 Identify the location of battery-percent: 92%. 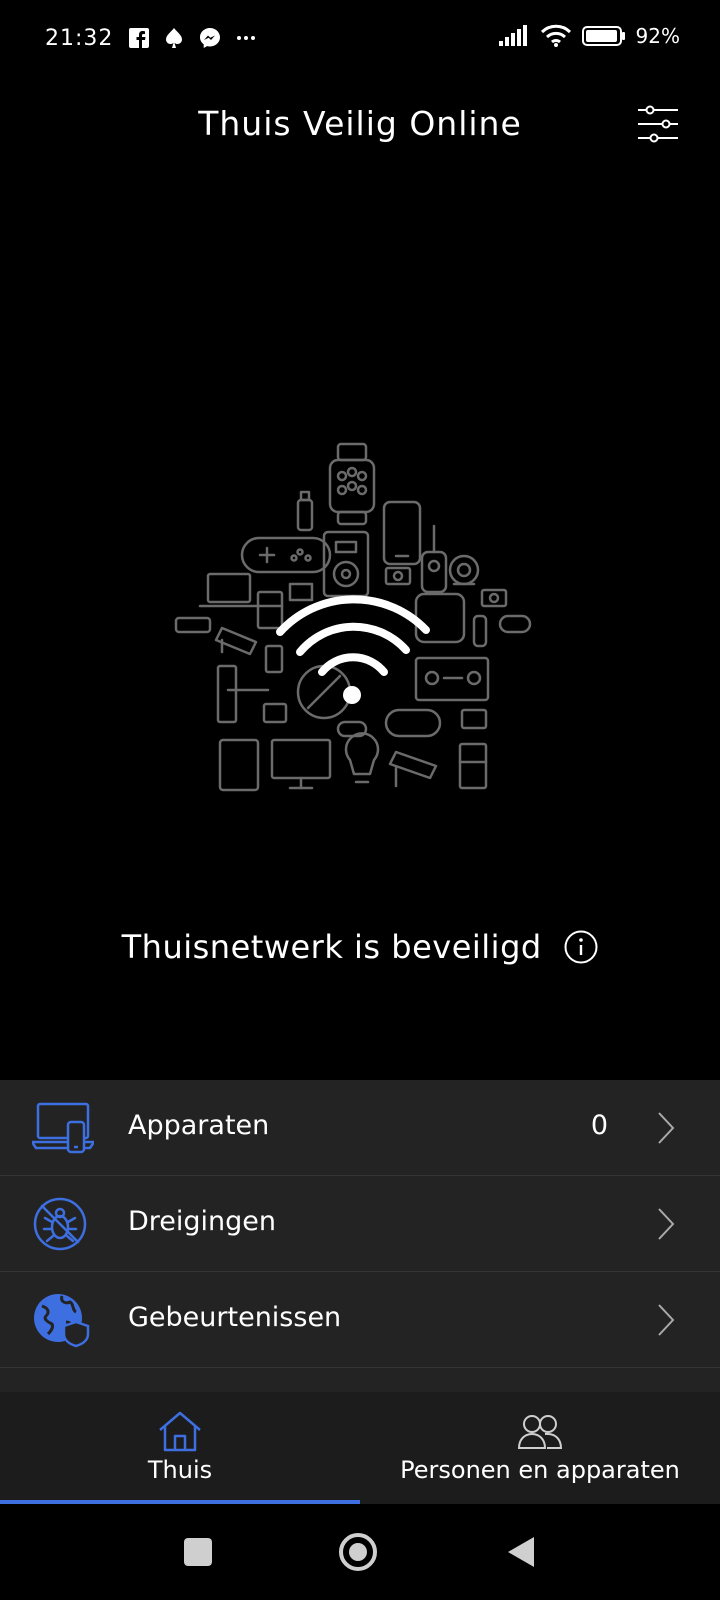
(657, 36).